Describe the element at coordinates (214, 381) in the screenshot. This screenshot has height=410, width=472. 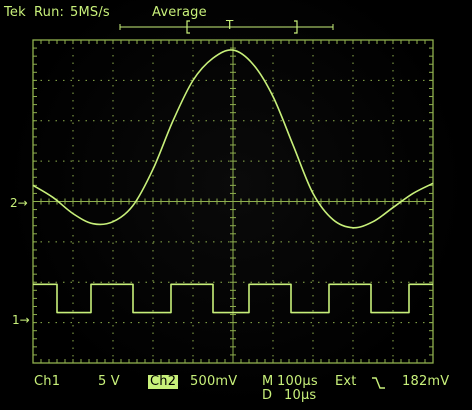
I see `ch2-scale: 500mV` at that location.